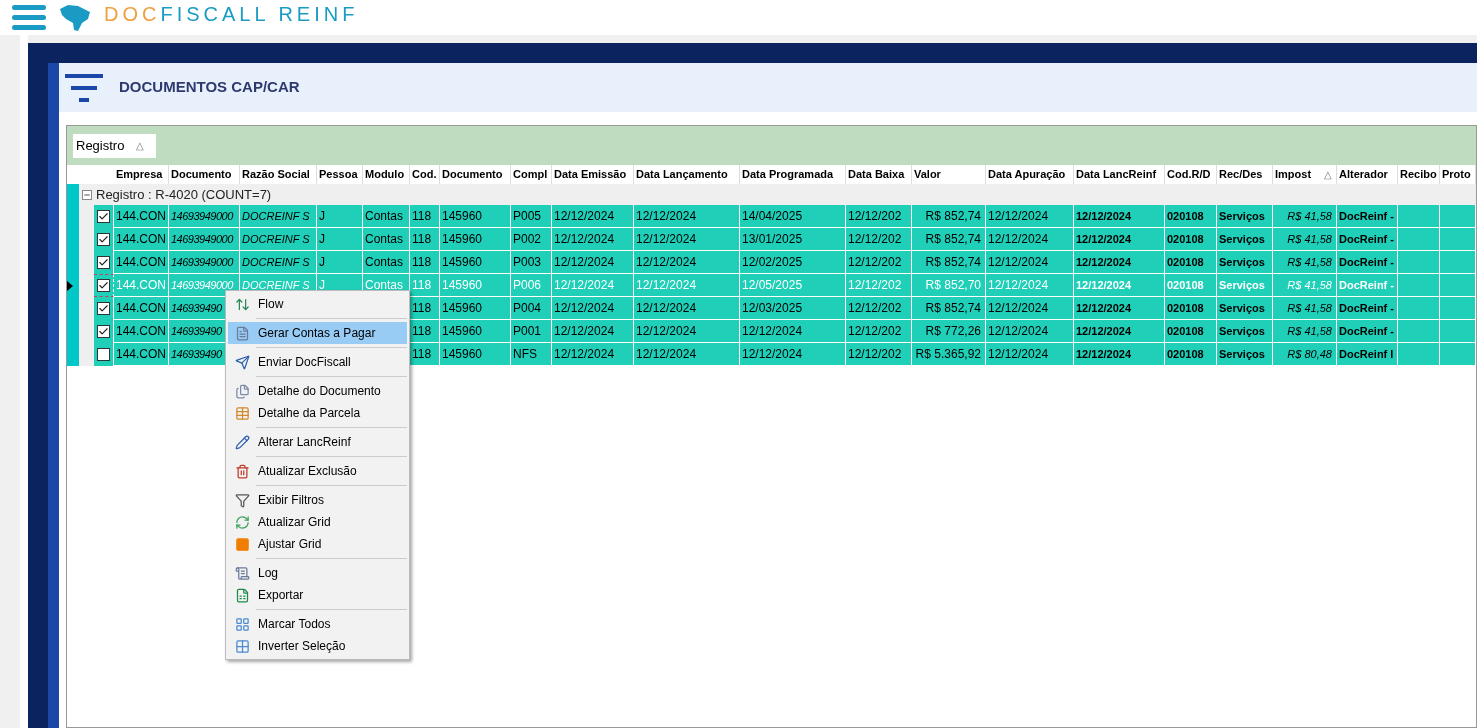 The width and height of the screenshot is (1477, 728). What do you see at coordinates (317, 500) in the screenshot?
I see `menu-item: Exibir Filtros` at bounding box center [317, 500].